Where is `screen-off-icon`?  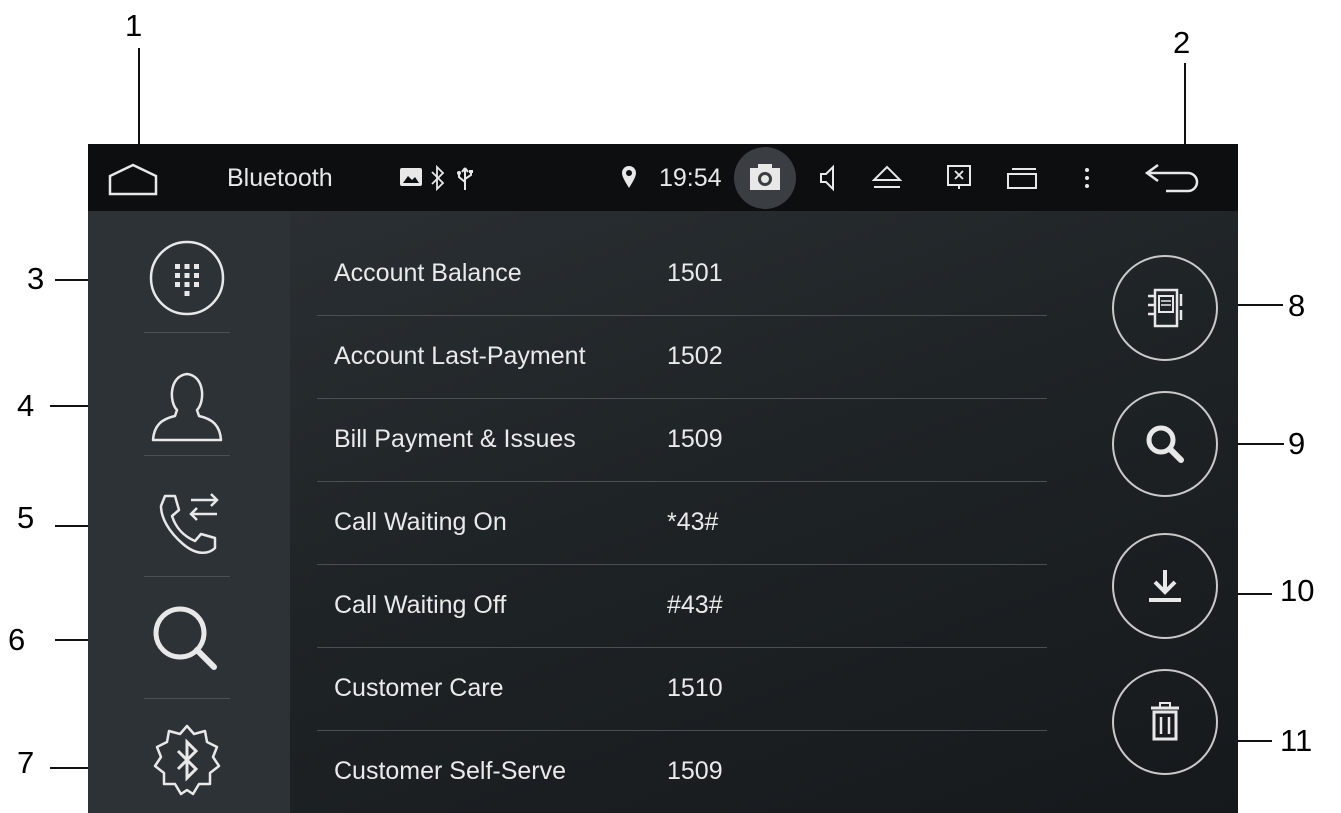
screen-off-icon is located at coordinates (959, 179).